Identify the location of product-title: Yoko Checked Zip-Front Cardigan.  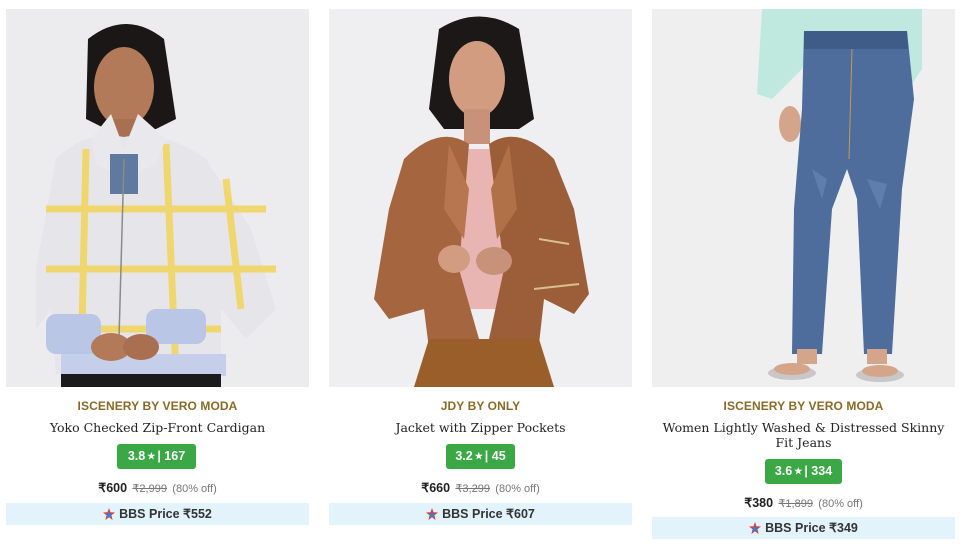
(157, 427).